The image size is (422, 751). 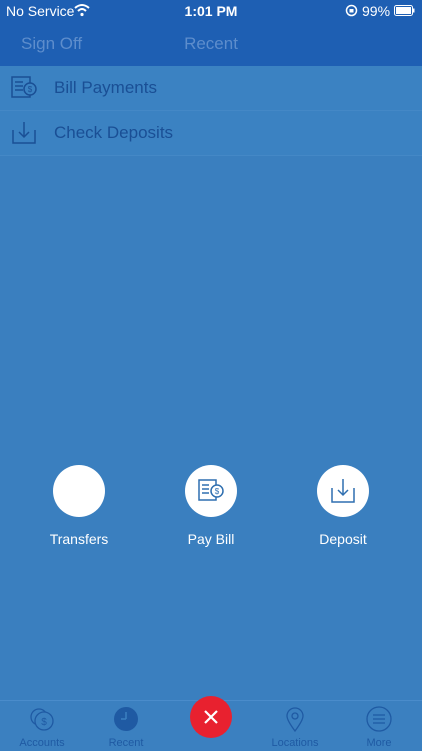 What do you see at coordinates (379, 743) in the screenshot?
I see `tab-label: More` at bounding box center [379, 743].